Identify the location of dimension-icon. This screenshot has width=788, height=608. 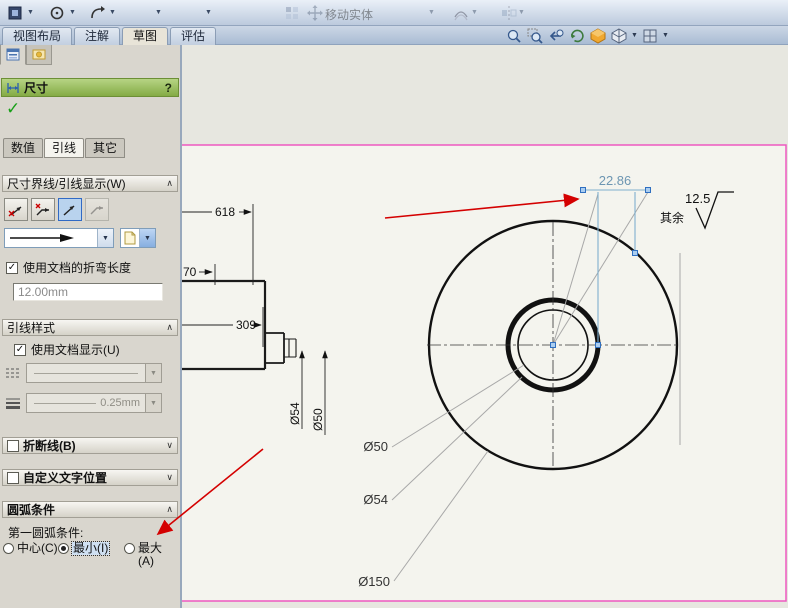
(13, 87).